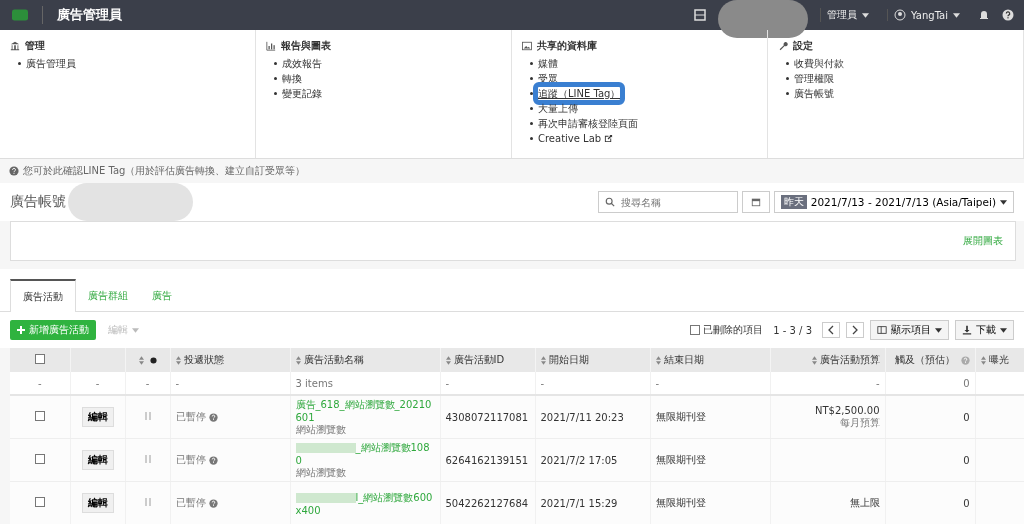 This screenshot has width=1024, height=524. Describe the element at coordinates (848, 15) in the screenshot. I see `role-dropdown: 管理員` at that location.